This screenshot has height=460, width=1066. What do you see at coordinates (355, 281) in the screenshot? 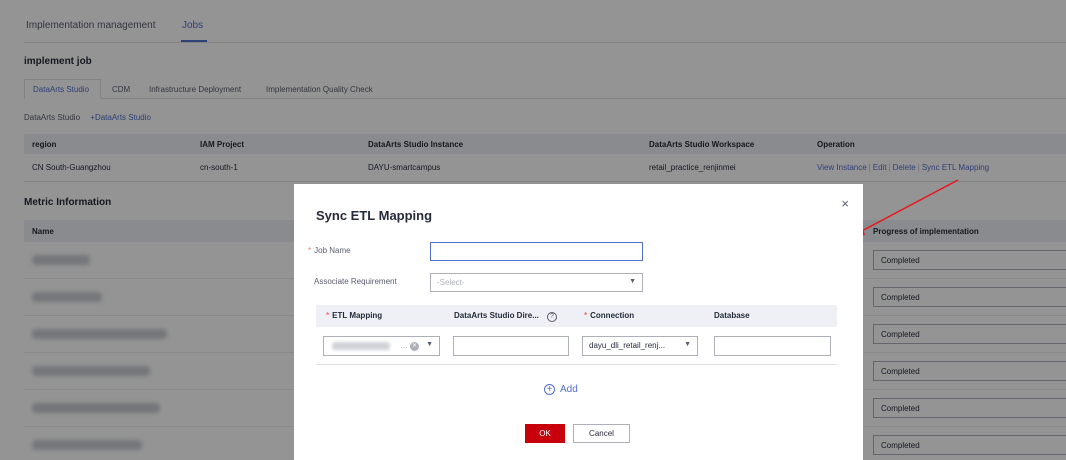
I see `associate-requirement-label: Associate Requirement` at bounding box center [355, 281].